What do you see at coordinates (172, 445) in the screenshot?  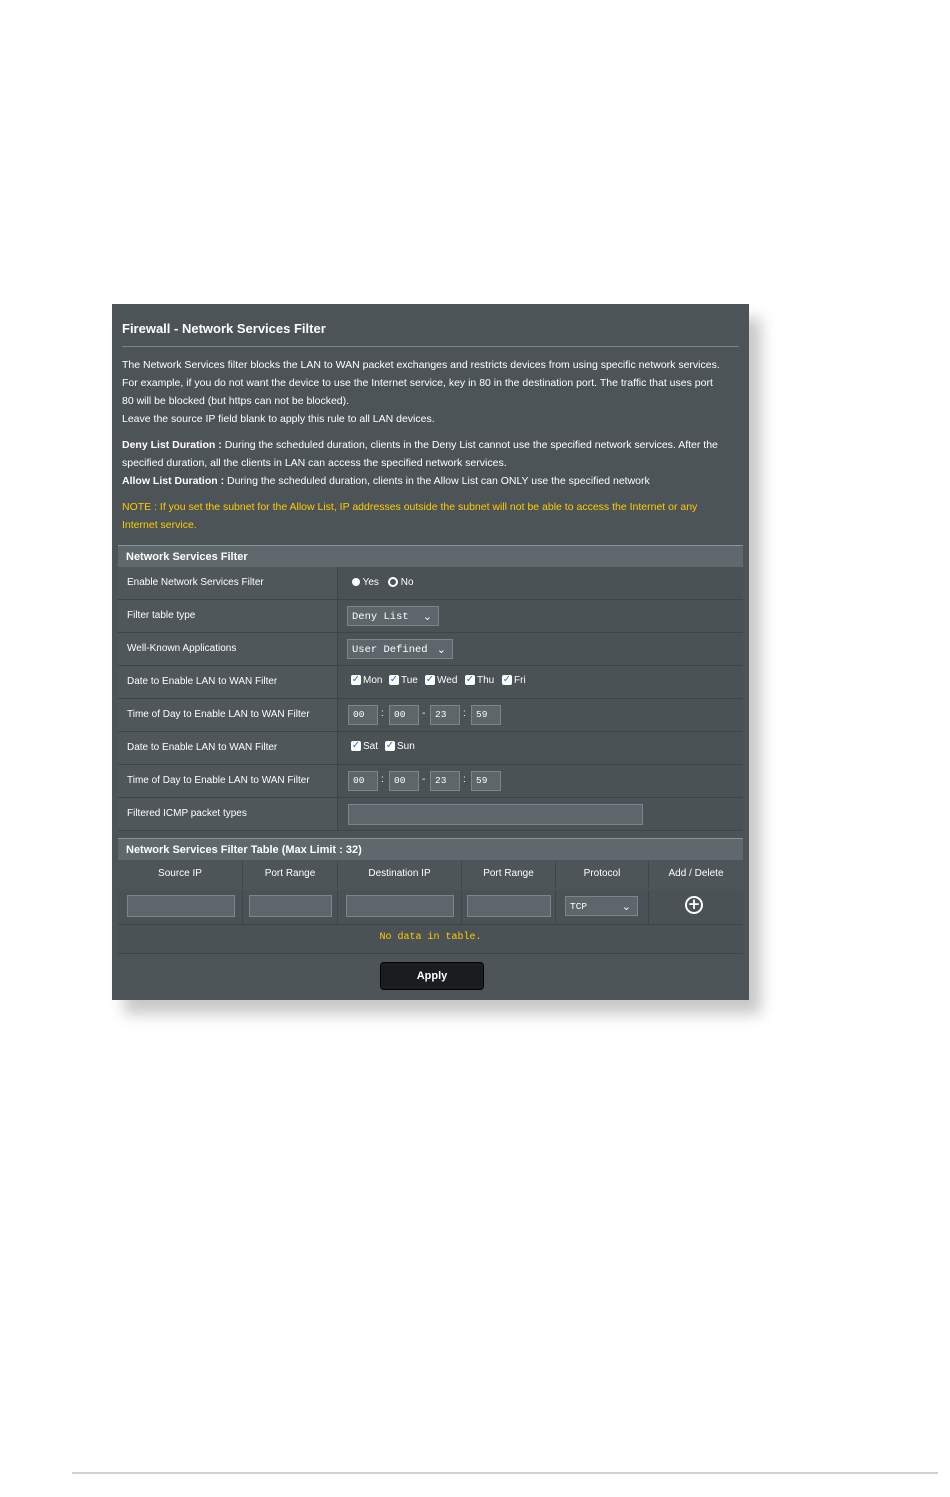 I see `deny-duration-label: Deny List Duration :` at bounding box center [172, 445].